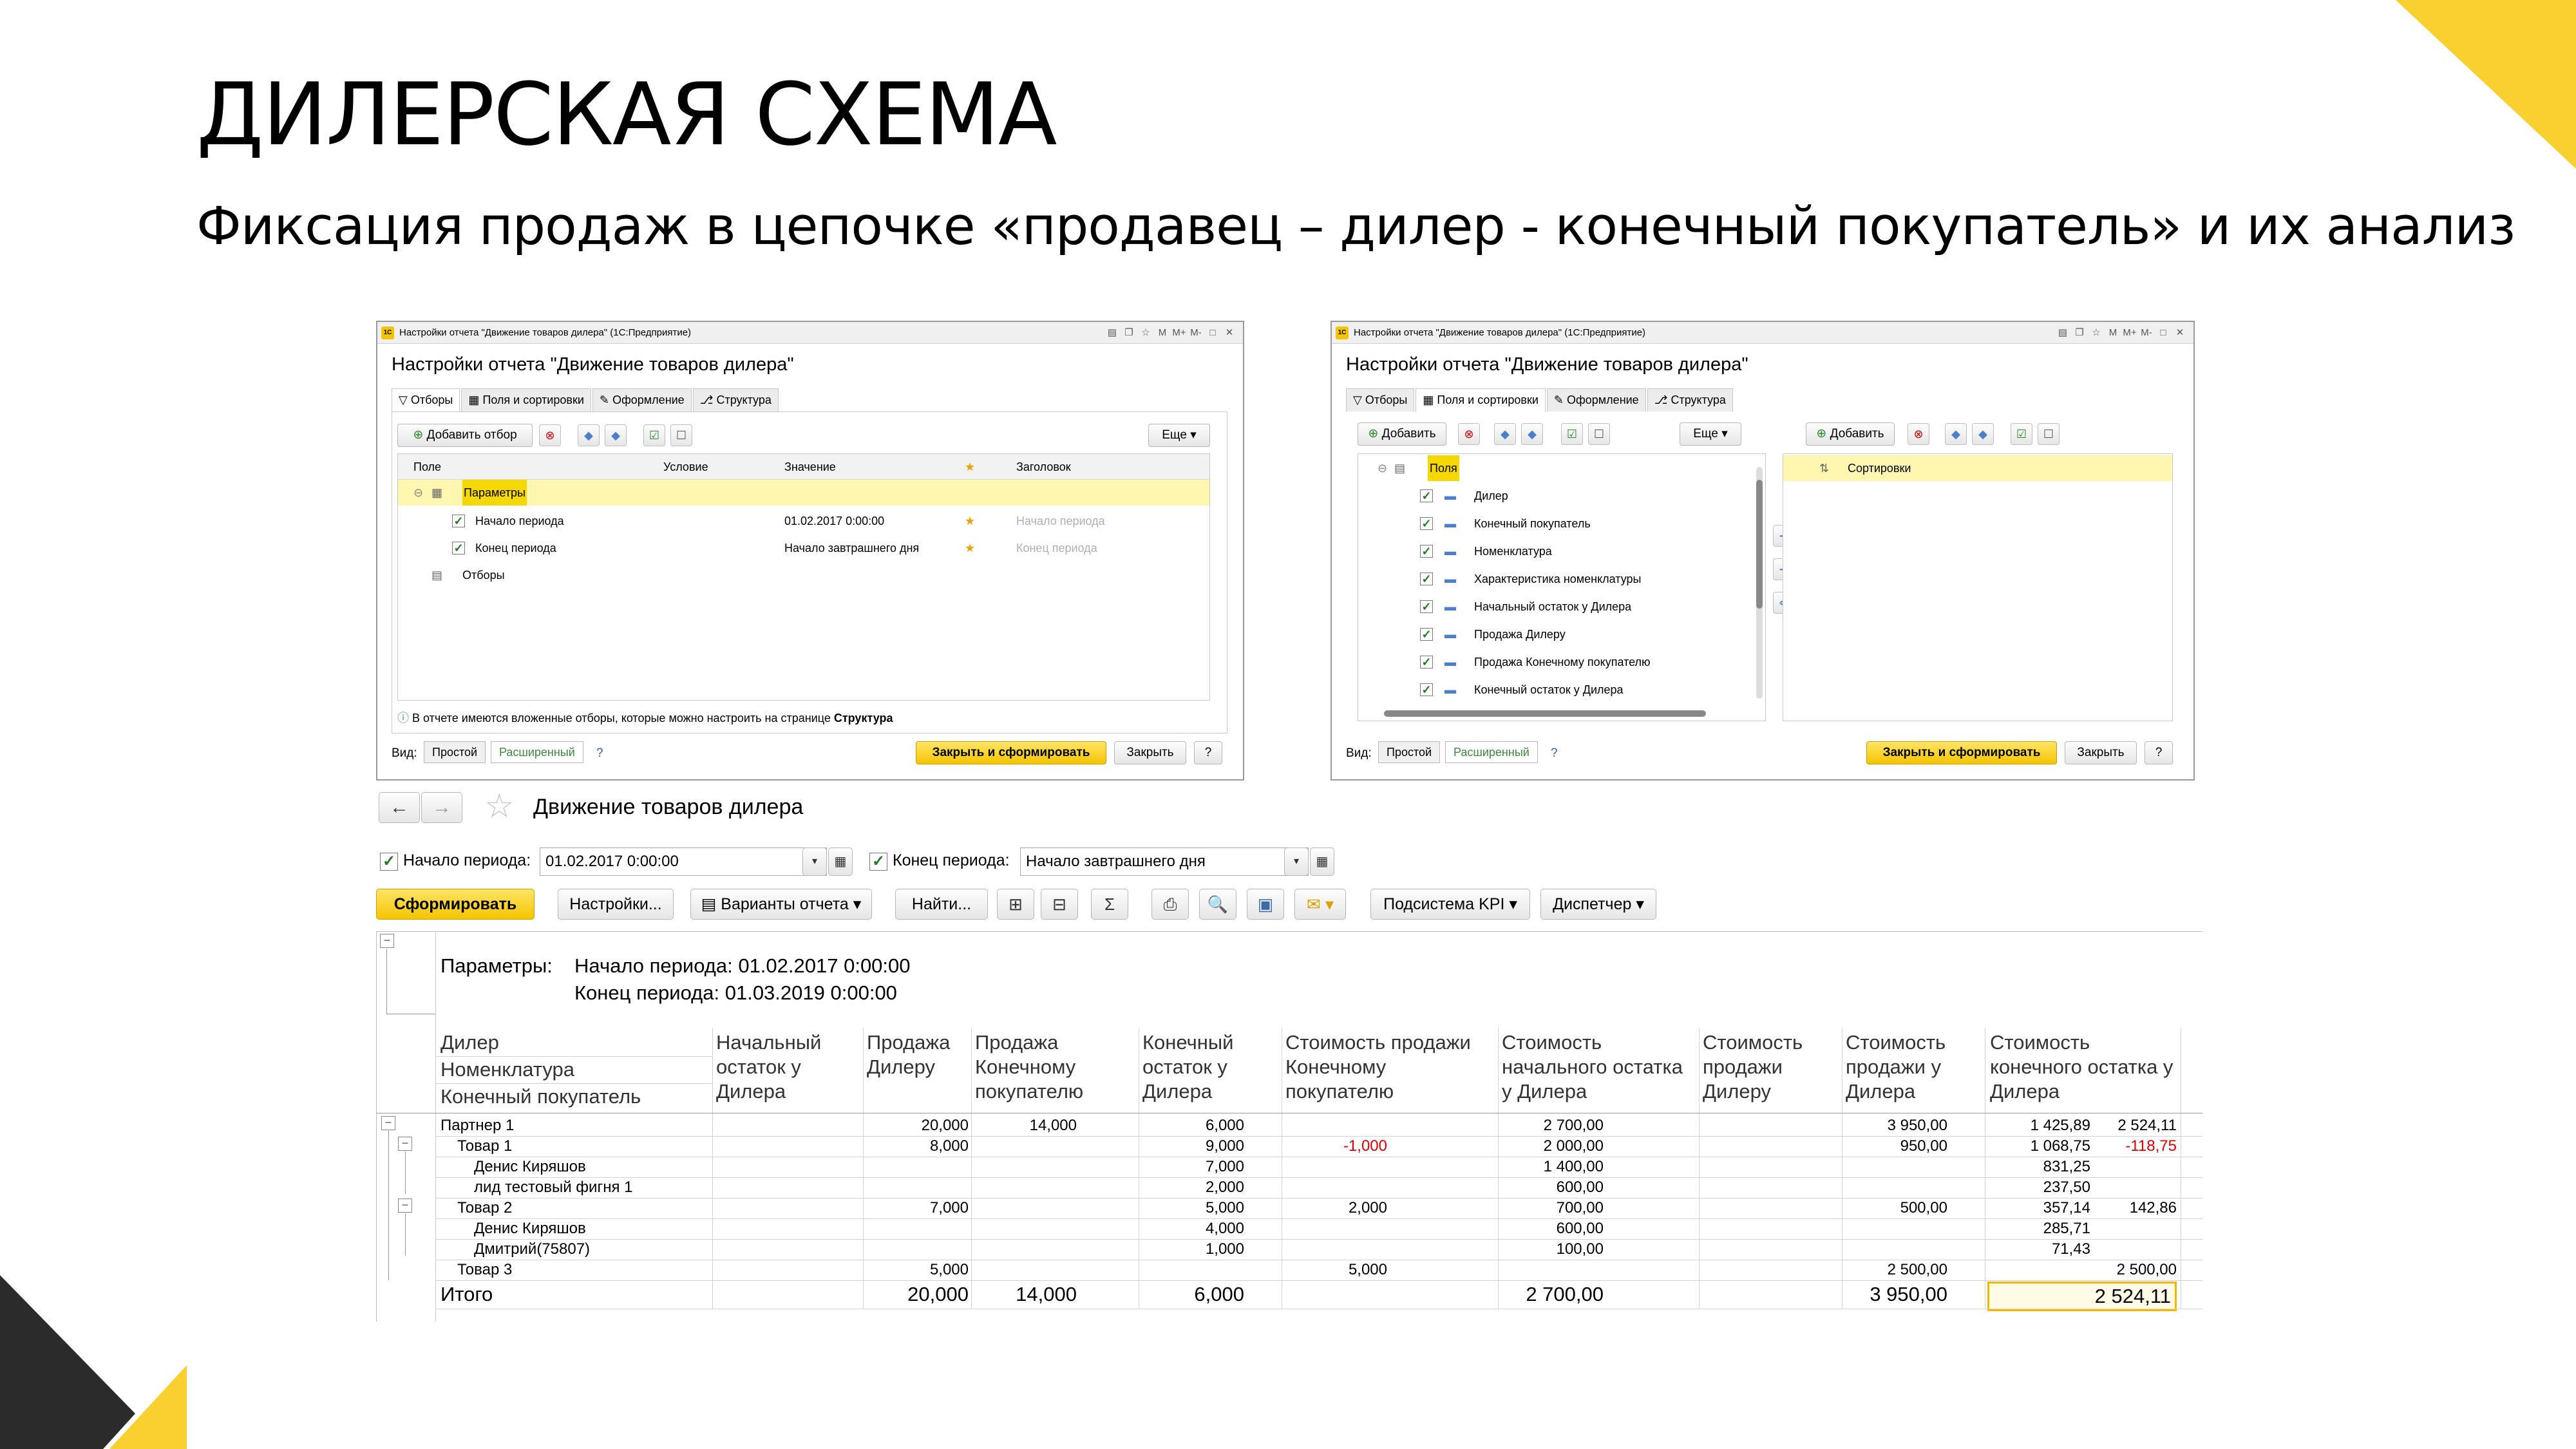 The width and height of the screenshot is (2576, 1449). I want to click on field-item: ✓ ▬ Продажа Конечному покупателю, so click(1551, 662).